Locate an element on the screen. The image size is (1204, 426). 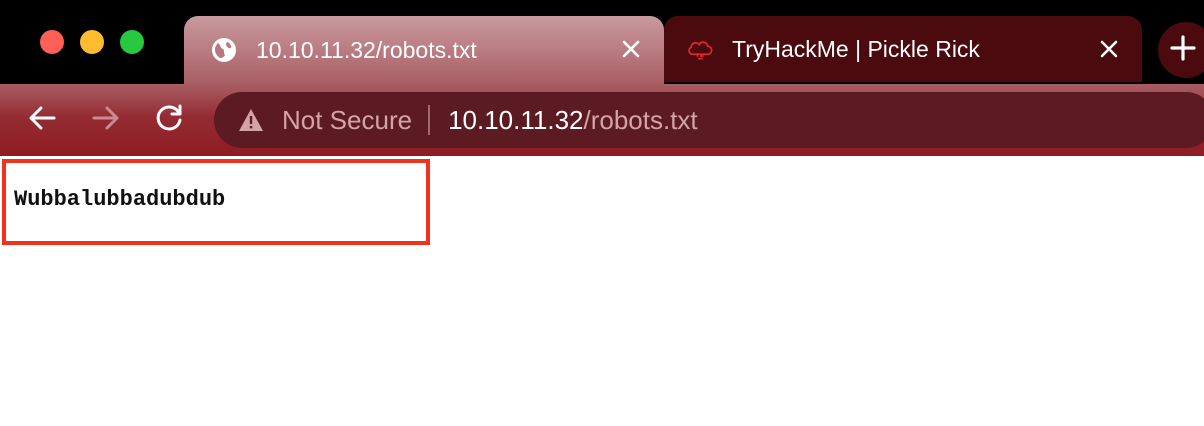
tryhackme-cloud-icon is located at coordinates (700, 49).